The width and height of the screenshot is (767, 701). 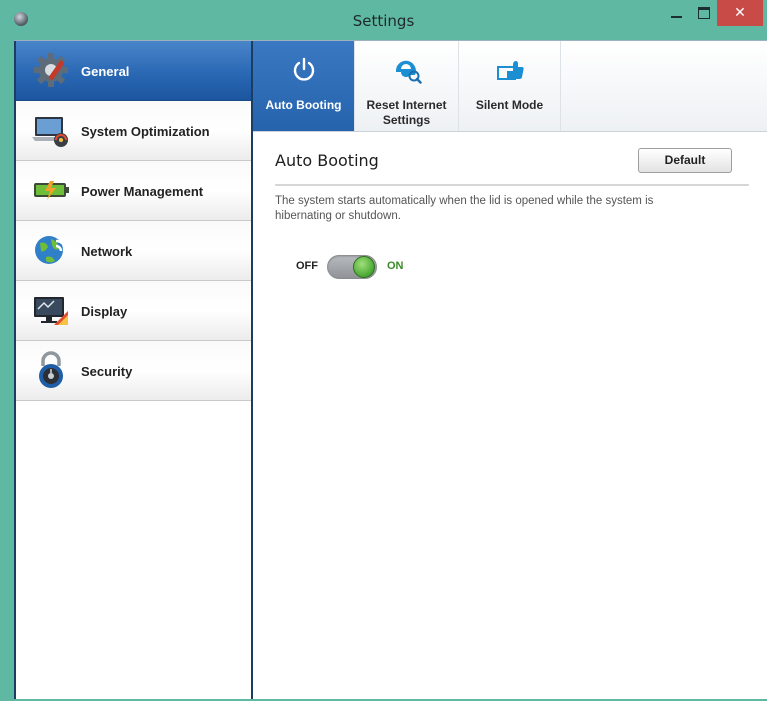 What do you see at coordinates (133, 311) in the screenshot?
I see `sidebar-item-display: Display` at bounding box center [133, 311].